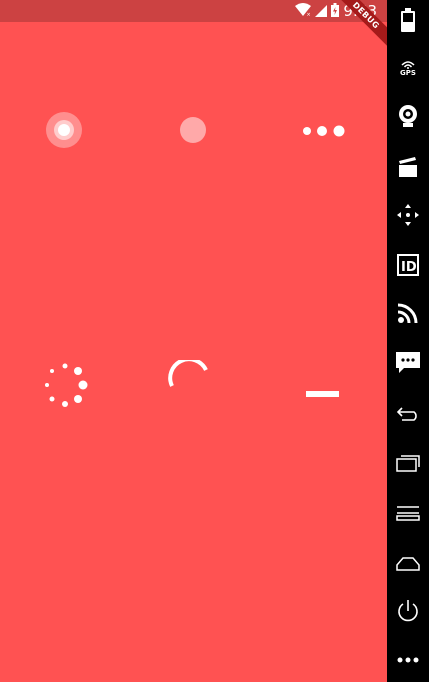  I want to click on more-icon, so click(408, 660).